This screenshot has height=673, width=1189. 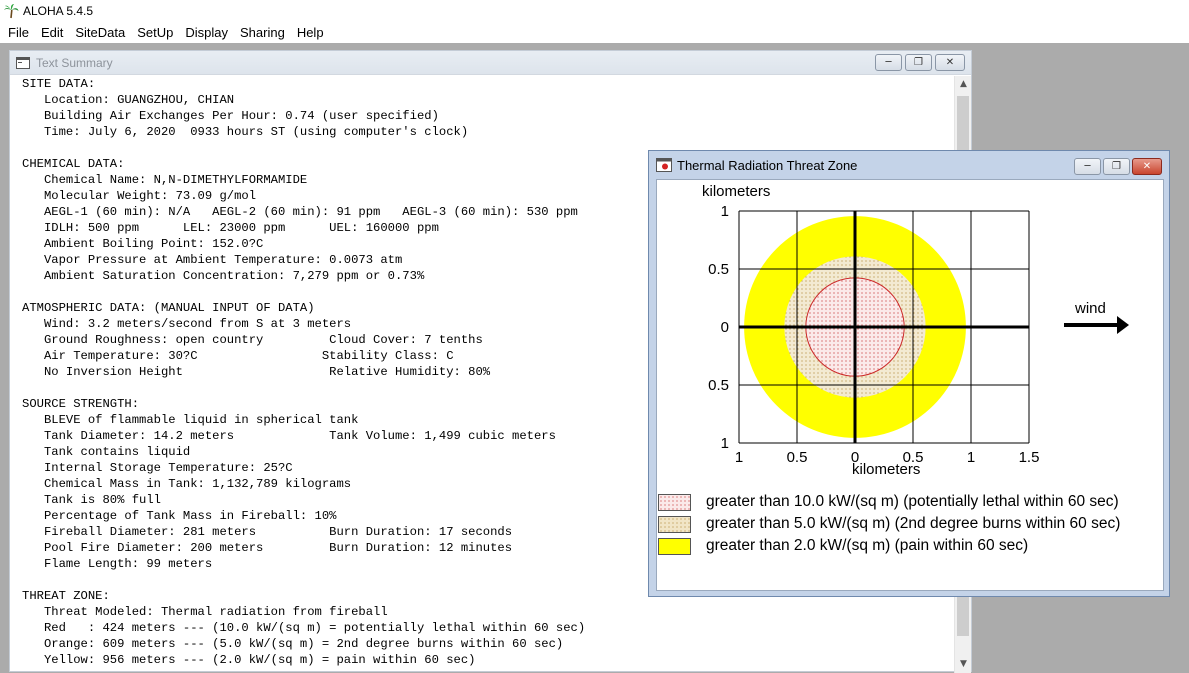 What do you see at coordinates (100, 32) in the screenshot?
I see `menu-sitedata: SiteData` at bounding box center [100, 32].